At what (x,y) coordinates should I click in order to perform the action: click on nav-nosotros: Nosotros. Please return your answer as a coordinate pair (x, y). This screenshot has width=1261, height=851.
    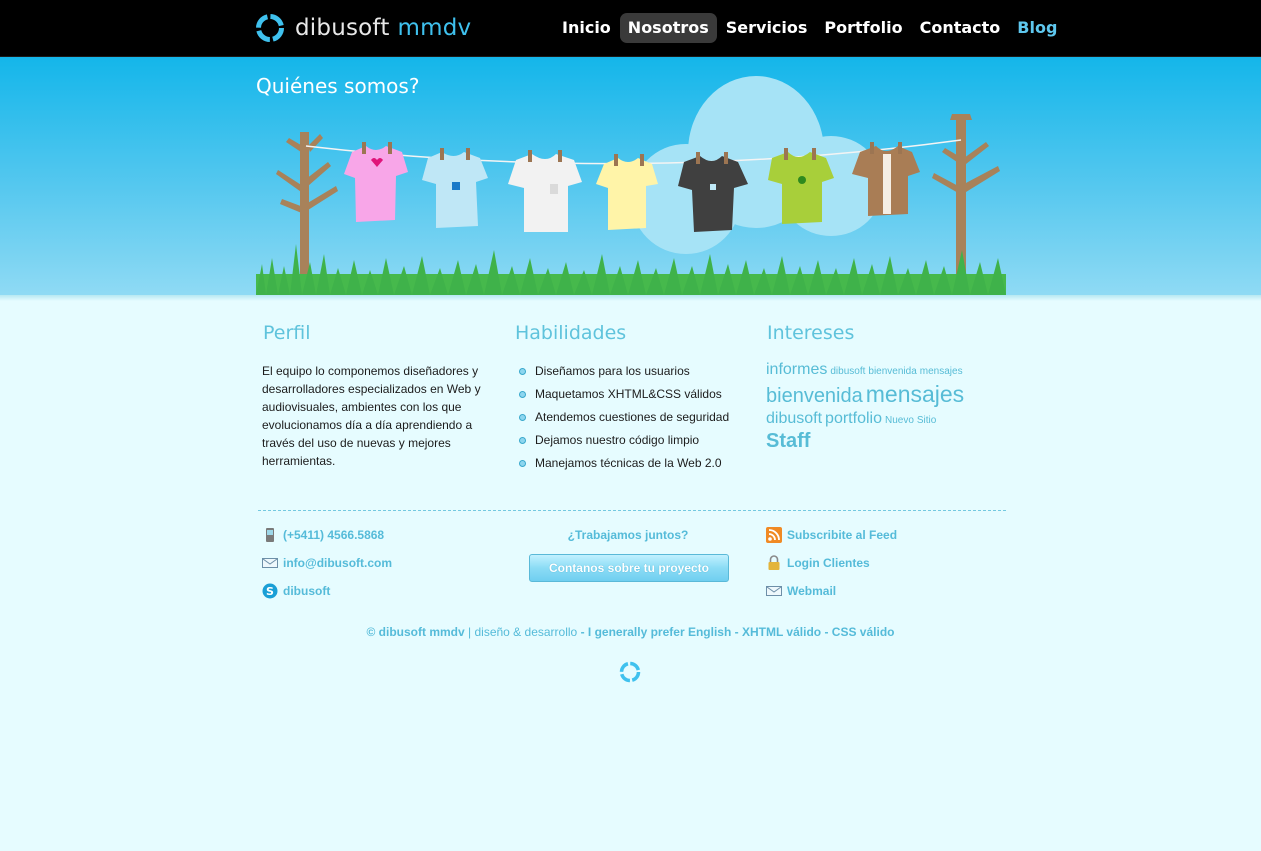
    Looking at the image, I should click on (668, 28).